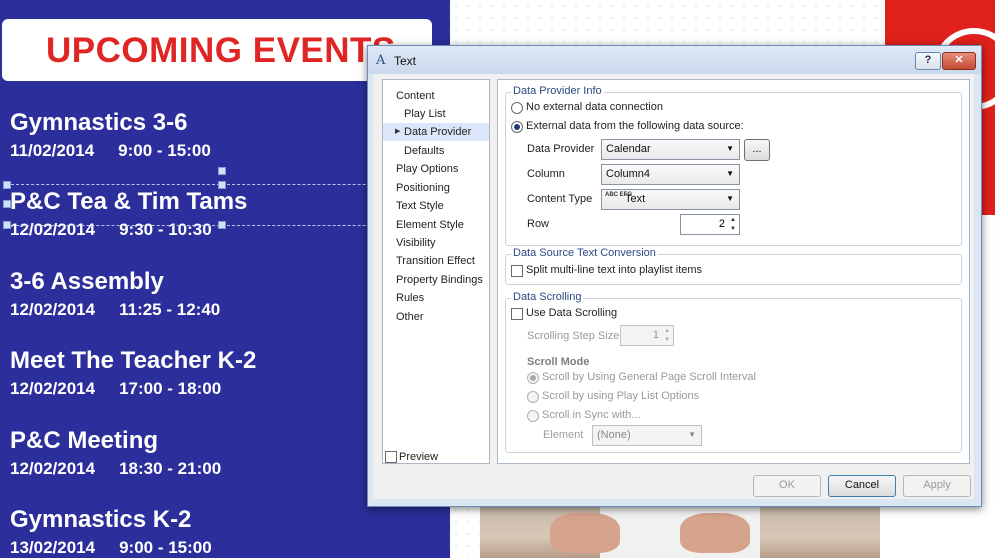  I want to click on split-multiline-checkbox, so click(517, 271).